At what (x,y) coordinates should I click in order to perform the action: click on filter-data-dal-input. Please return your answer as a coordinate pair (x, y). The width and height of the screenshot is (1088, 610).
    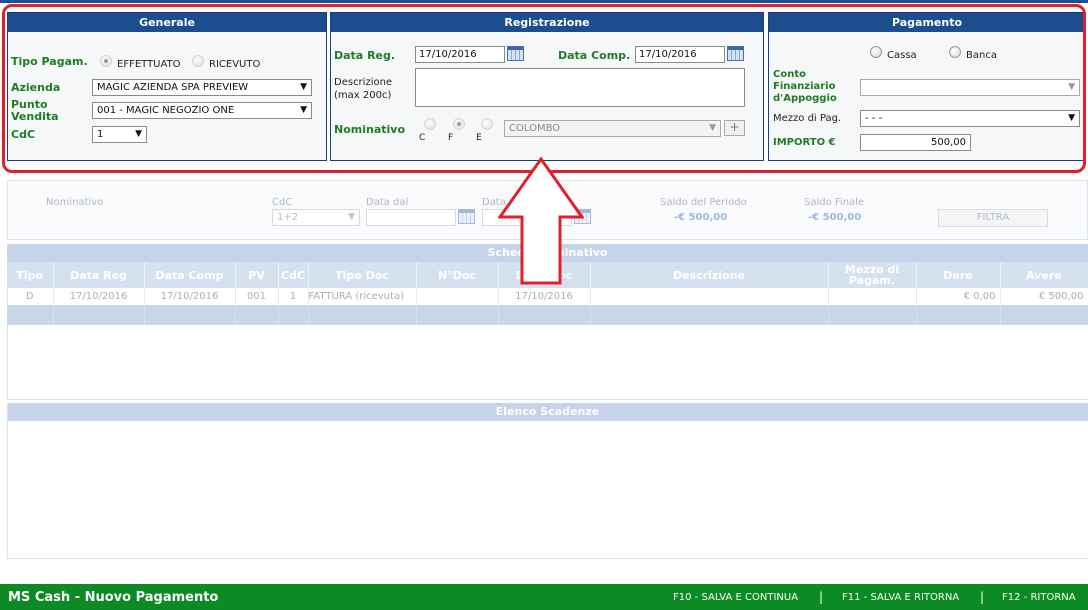
    Looking at the image, I should click on (411, 217).